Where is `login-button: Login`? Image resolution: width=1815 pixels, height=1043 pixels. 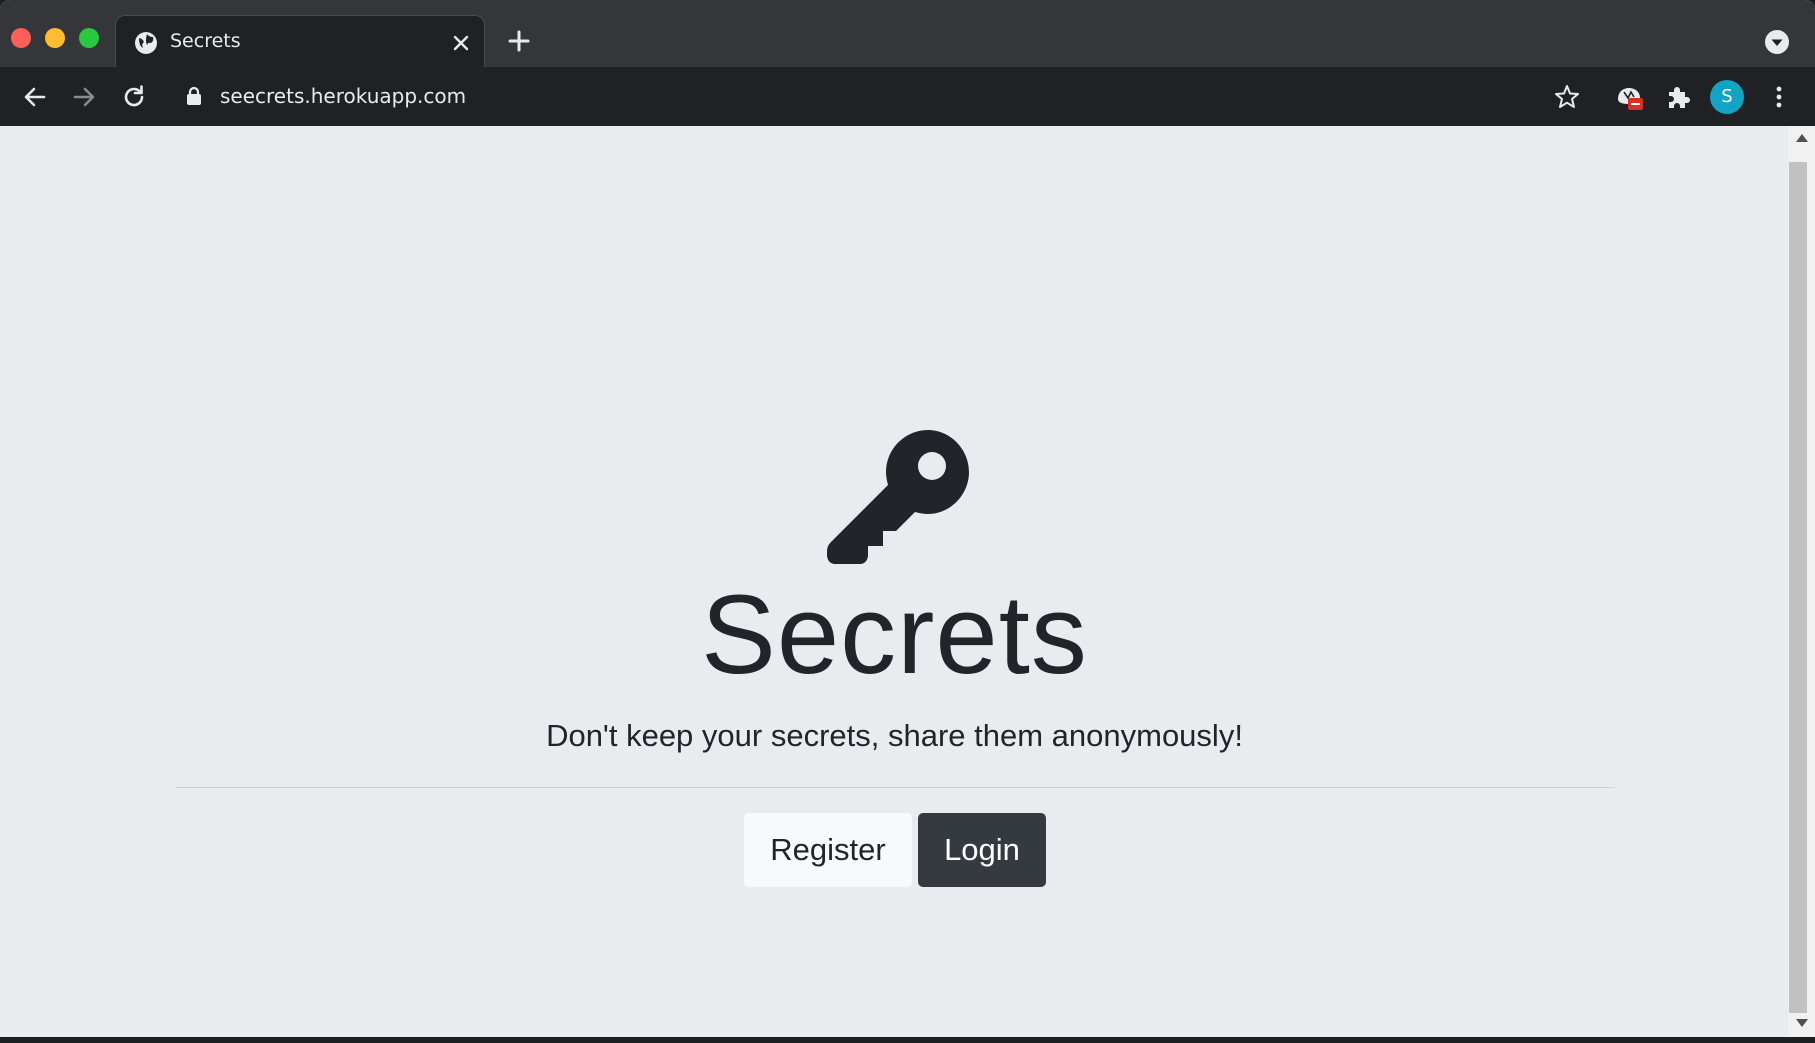
login-button: Login is located at coordinates (982, 850).